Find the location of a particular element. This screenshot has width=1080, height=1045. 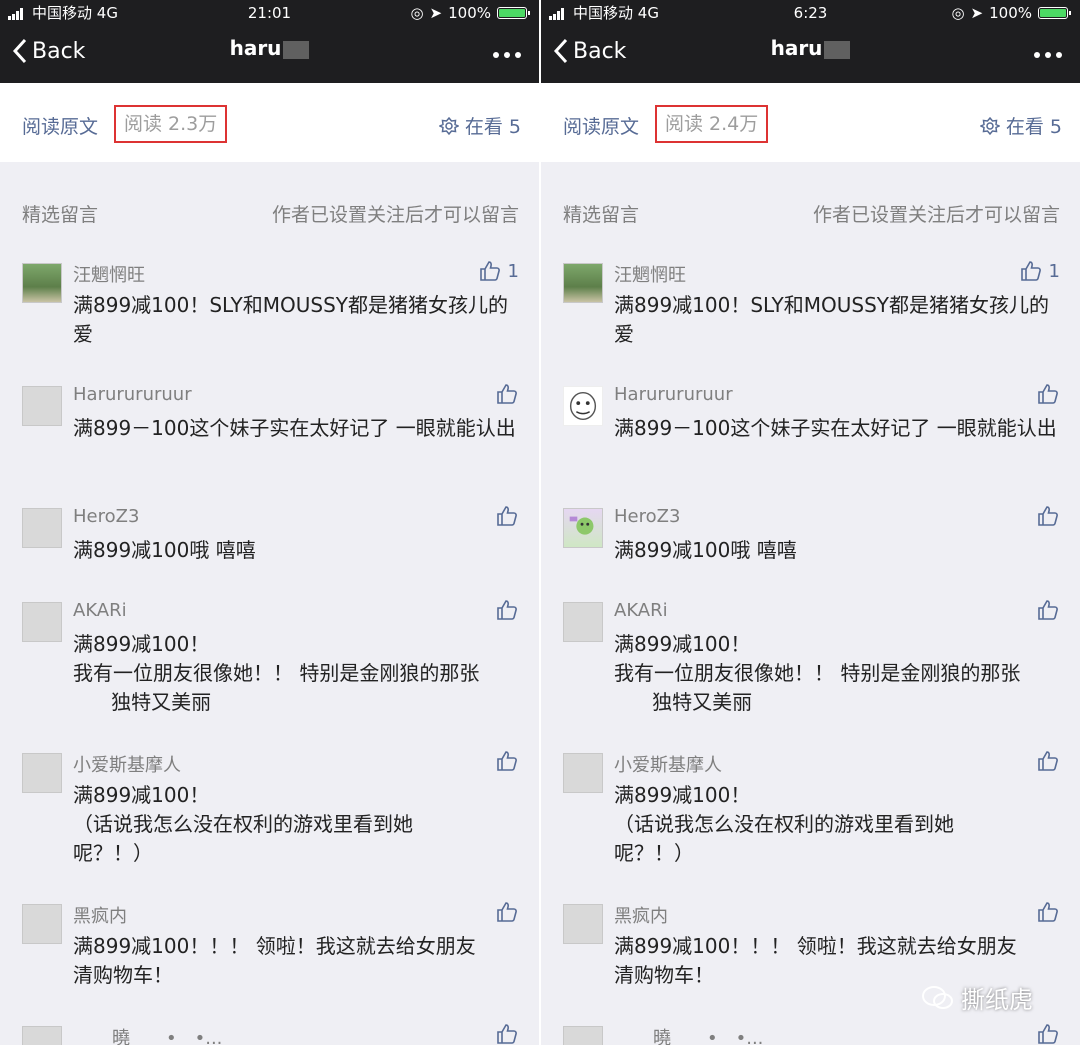

watermark: 撕纸虎 is located at coordinates (977, 997).